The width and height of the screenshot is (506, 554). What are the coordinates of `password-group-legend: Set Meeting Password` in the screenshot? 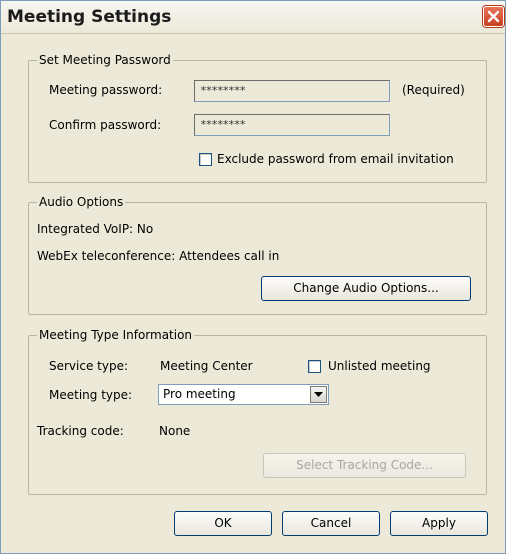 It's located at (105, 60).